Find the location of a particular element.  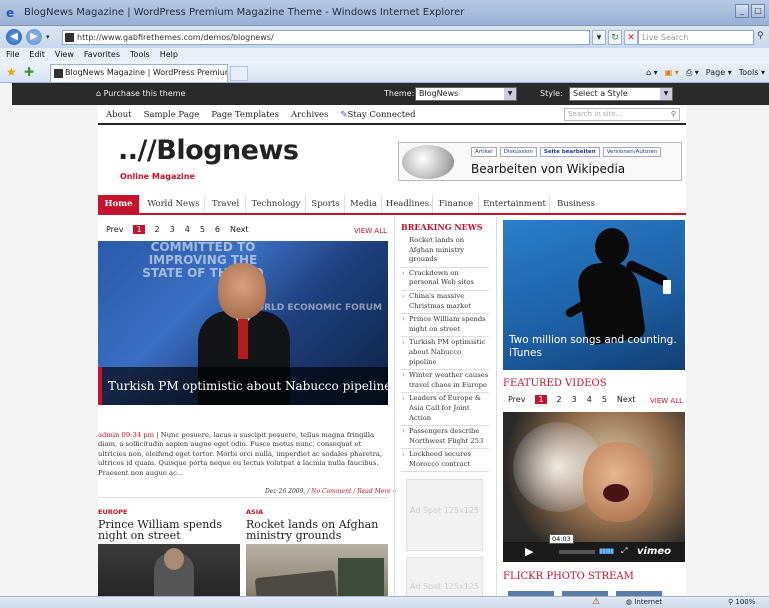

featured-postmeta: Dec 26 2009, / No Comment / Read More » is located at coordinates (331, 491).